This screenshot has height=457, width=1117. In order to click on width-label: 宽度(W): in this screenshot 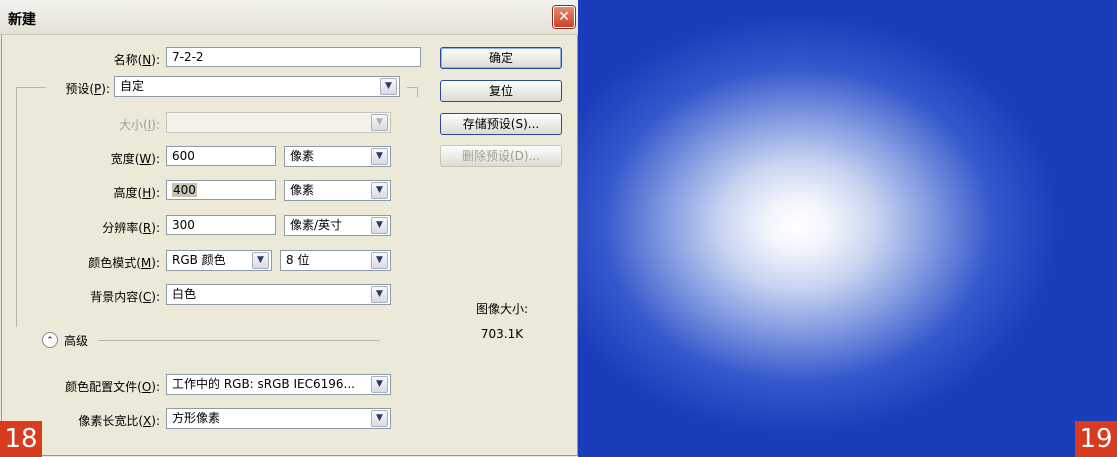, I will do `click(135, 159)`.